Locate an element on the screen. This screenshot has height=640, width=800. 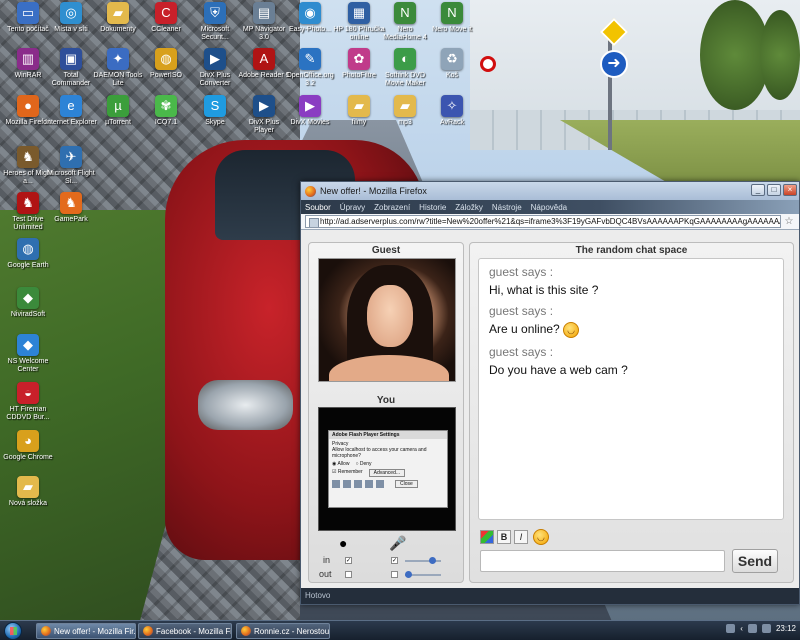
chrome-icon: ◕ is located at coordinates (28, 441).